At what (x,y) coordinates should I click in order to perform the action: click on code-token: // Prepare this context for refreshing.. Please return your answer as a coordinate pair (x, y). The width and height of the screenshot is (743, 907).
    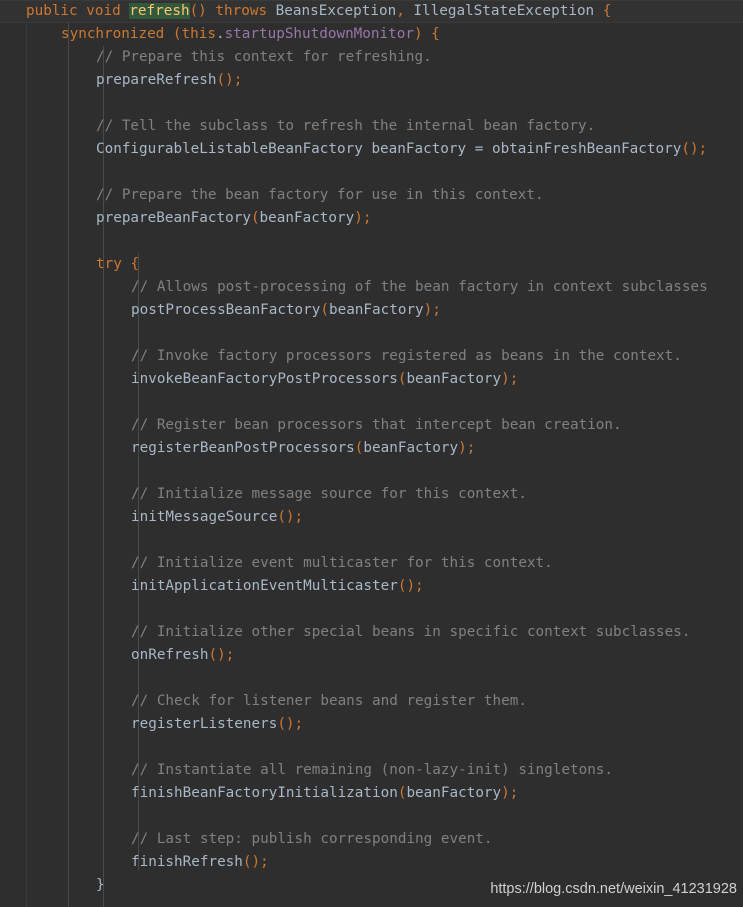
    Looking at the image, I should click on (264, 57).